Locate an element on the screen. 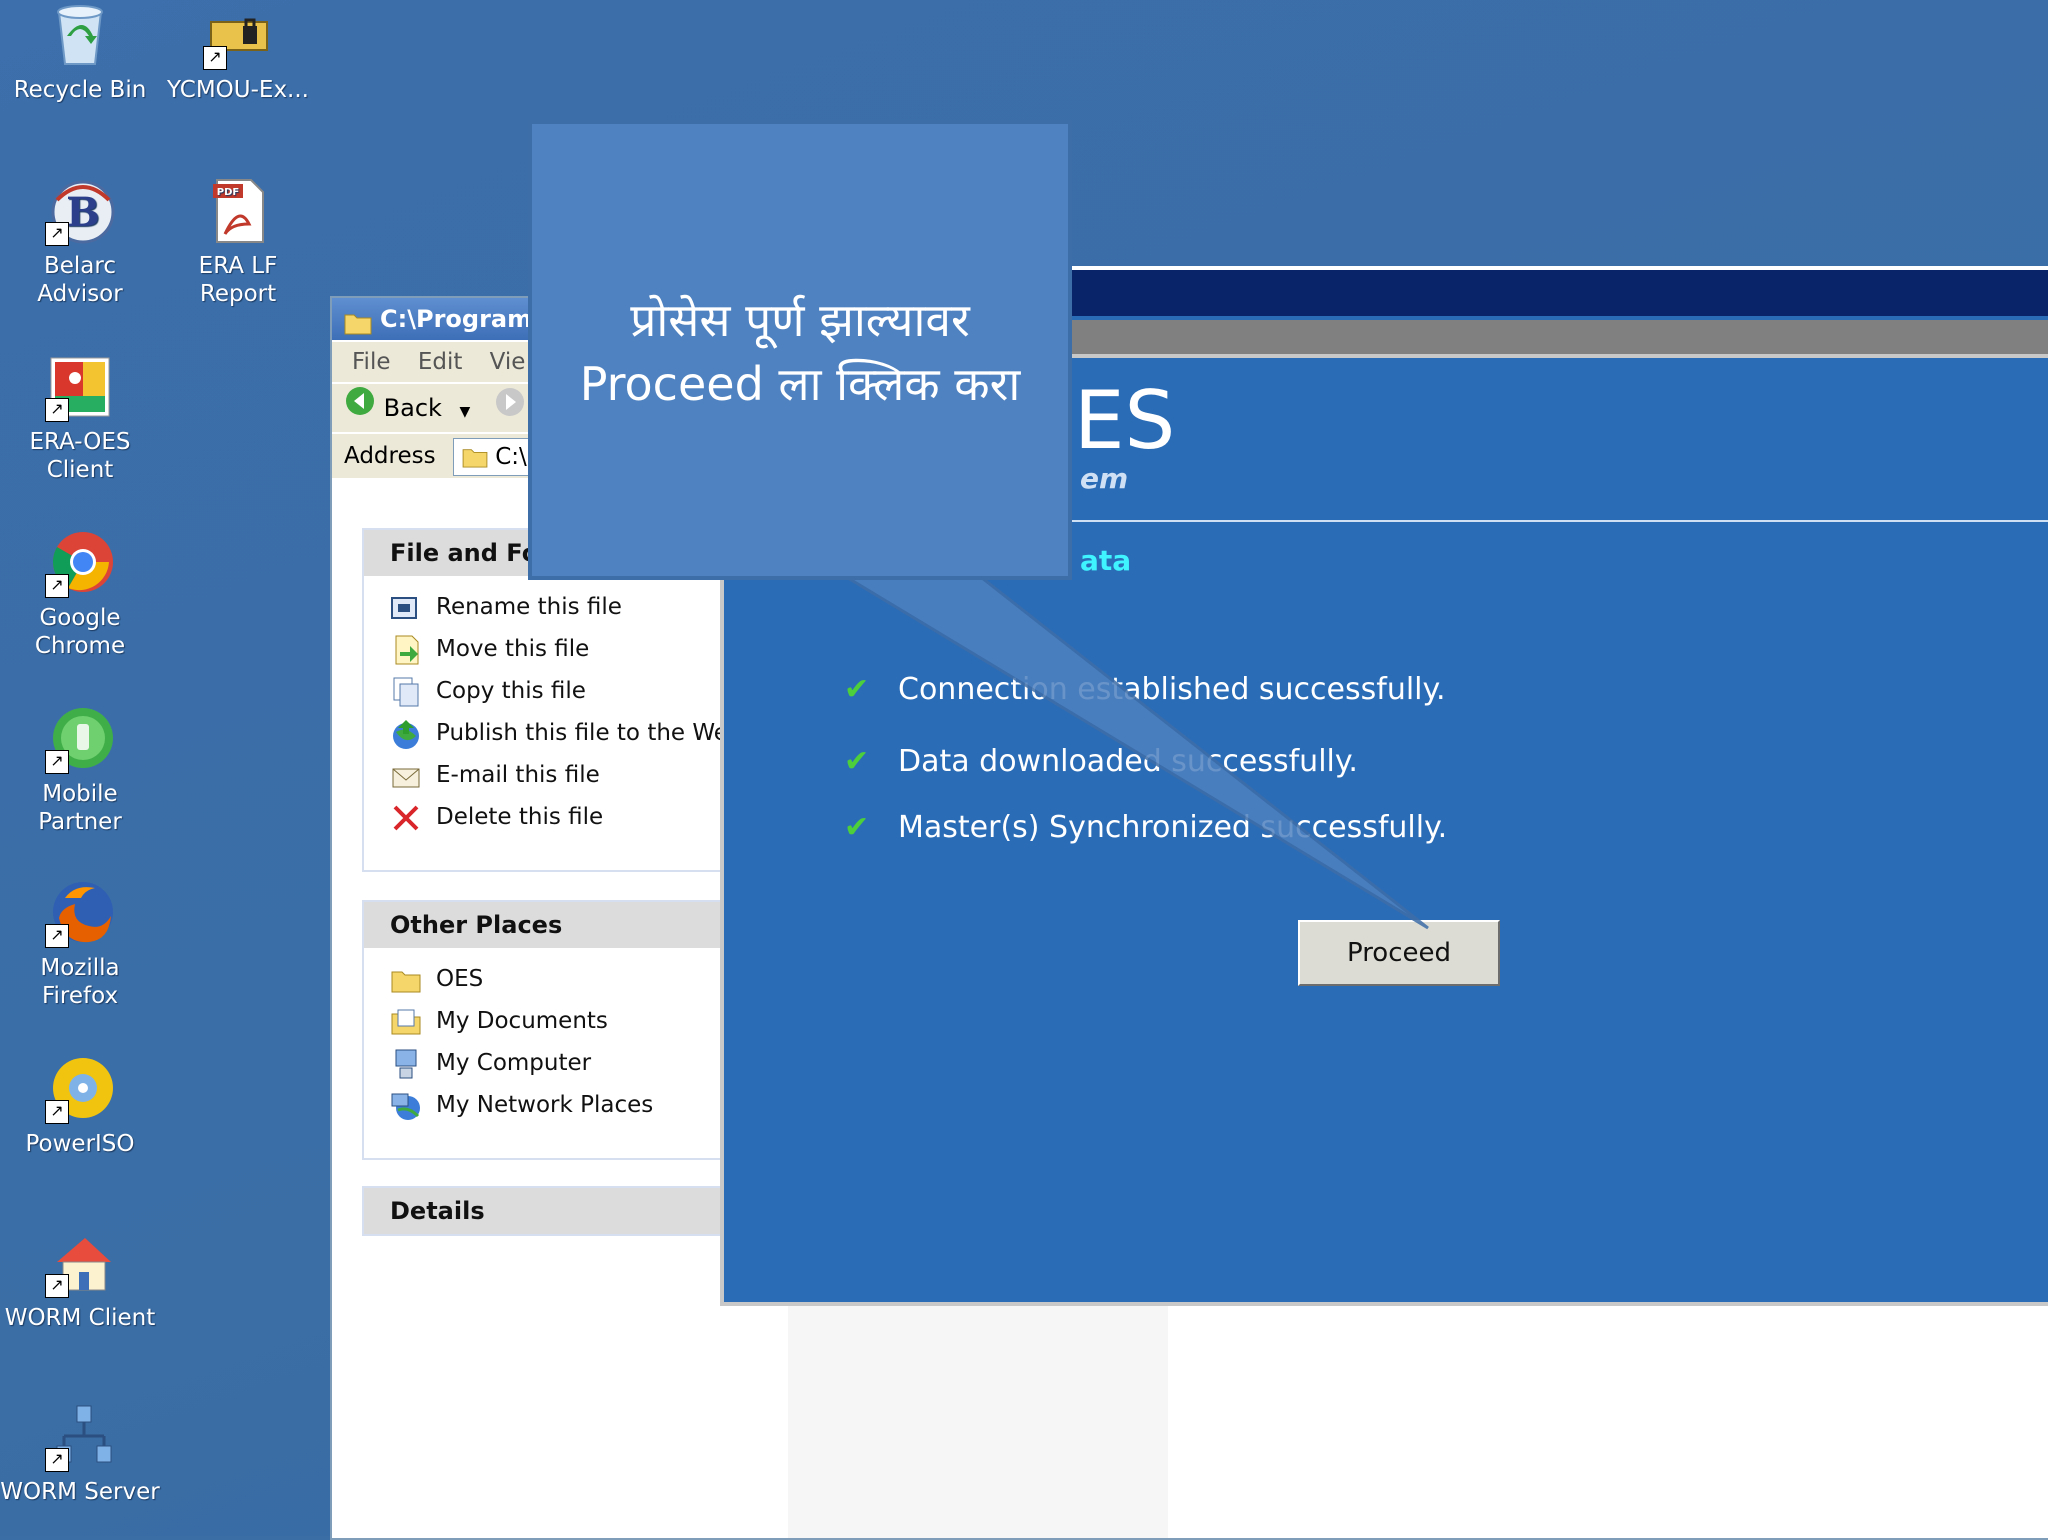  rename-icon is located at coordinates (406, 608).